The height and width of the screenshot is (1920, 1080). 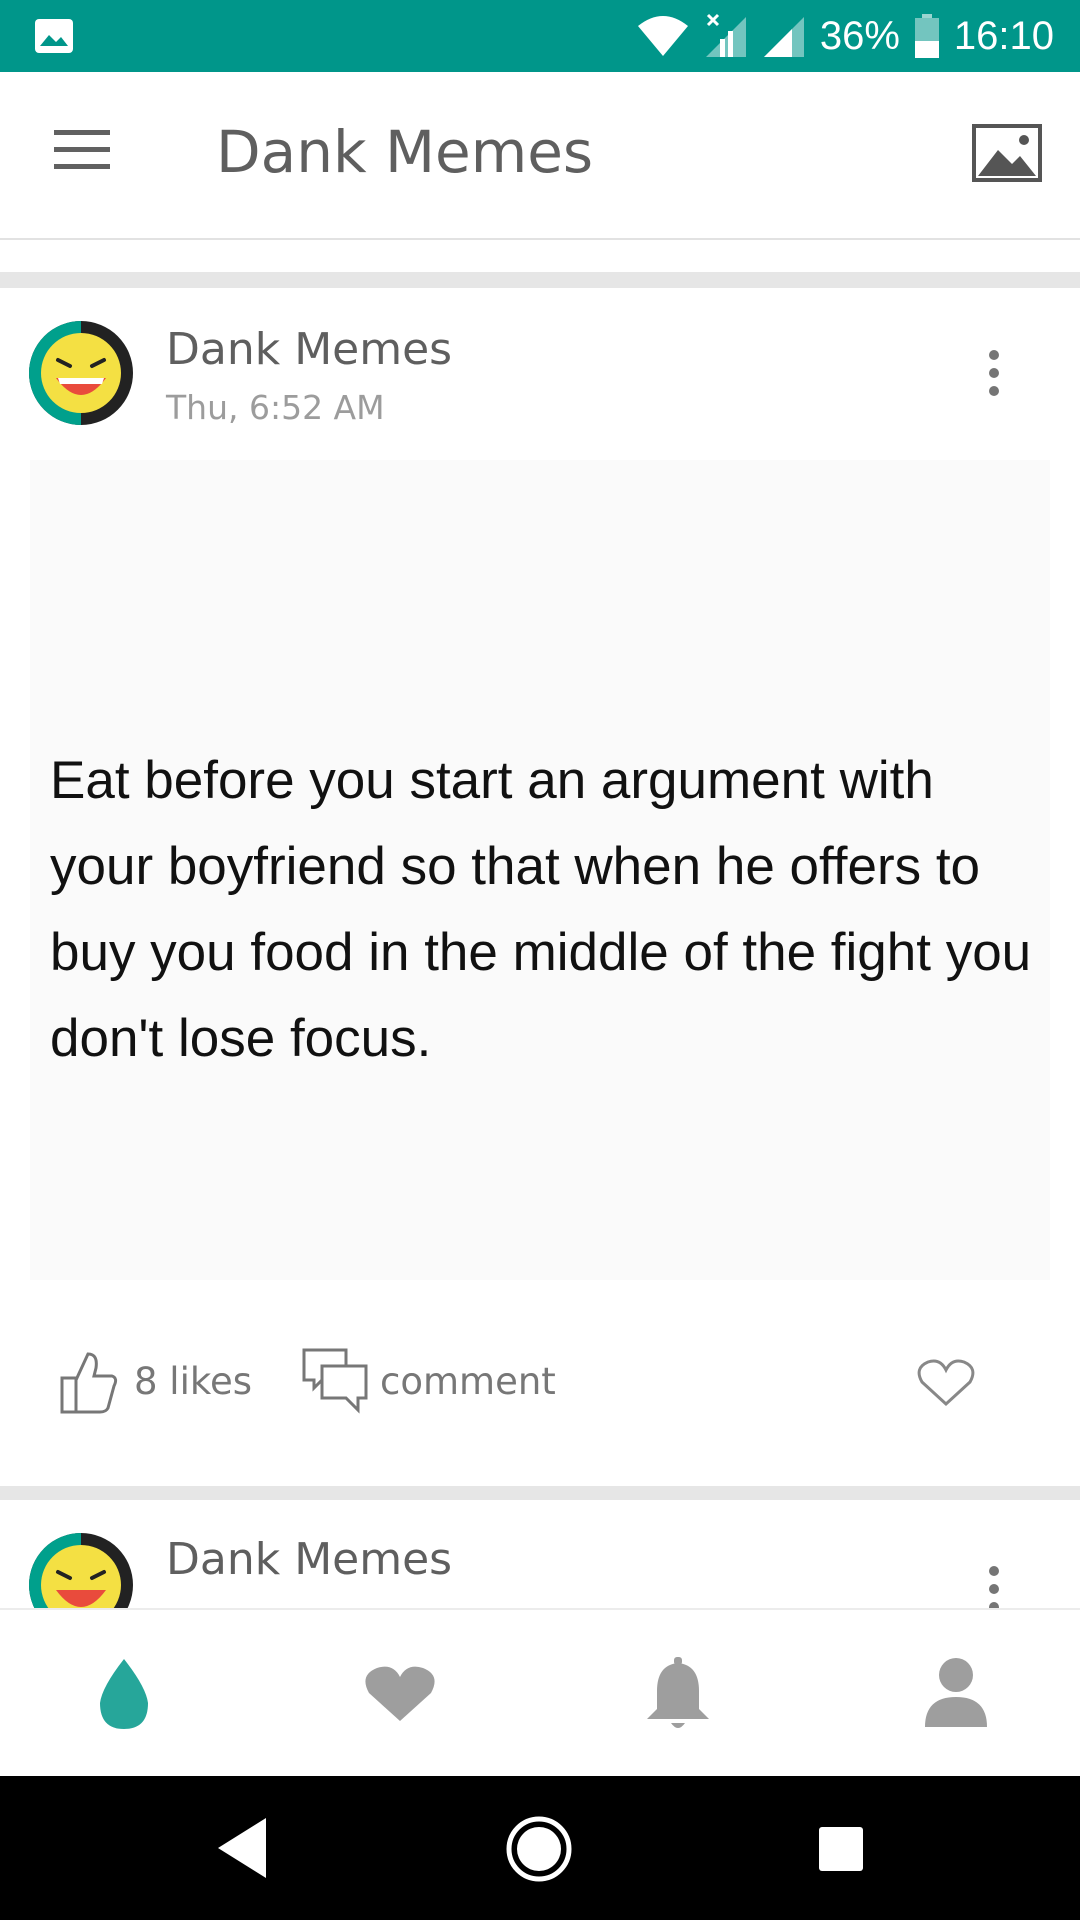 What do you see at coordinates (1003, 35) in the screenshot?
I see `clock: 16:10` at bounding box center [1003, 35].